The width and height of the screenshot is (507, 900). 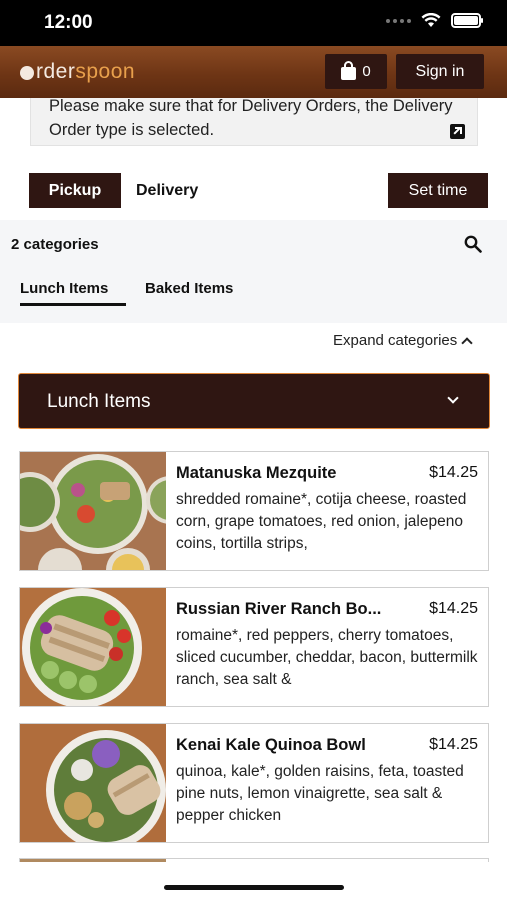 What do you see at coordinates (271, 745) in the screenshot?
I see `item-name: Kenai Kale Quinoa Bowl` at bounding box center [271, 745].